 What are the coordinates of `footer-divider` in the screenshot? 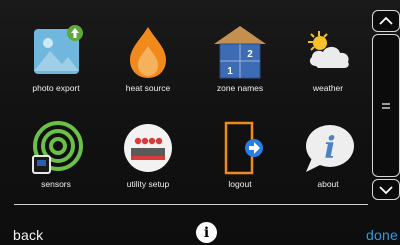 It's located at (191, 204).